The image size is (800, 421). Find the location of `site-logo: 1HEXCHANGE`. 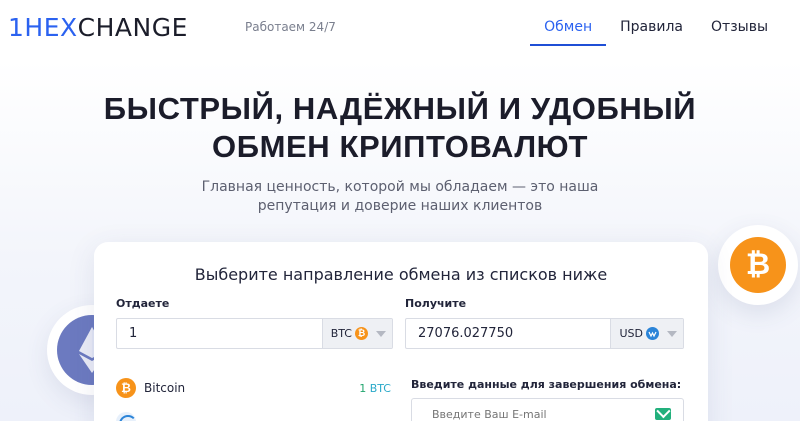

site-logo: 1HEXCHANGE is located at coordinates (98, 28).